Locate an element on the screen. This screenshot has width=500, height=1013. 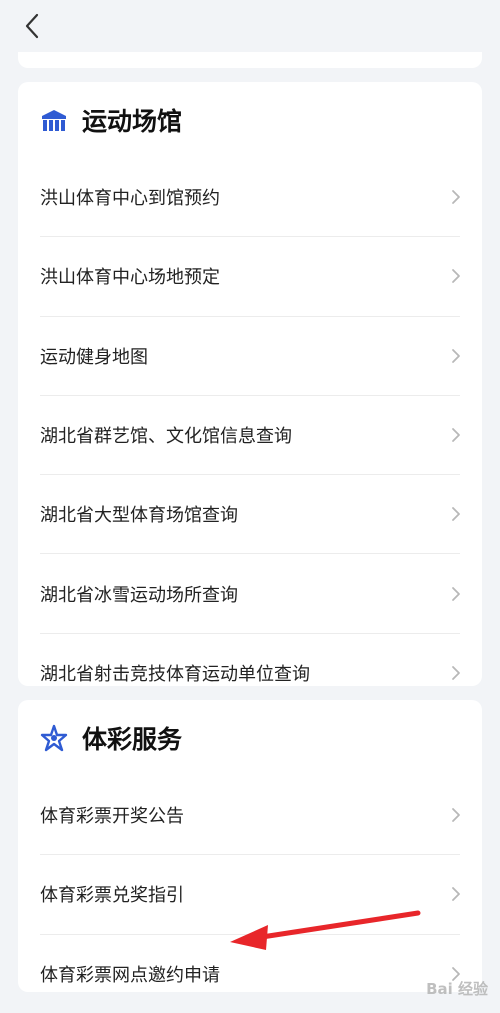
venues-list-item: 湖北省群艺馆、文化馆信息查询 is located at coordinates (250, 435).